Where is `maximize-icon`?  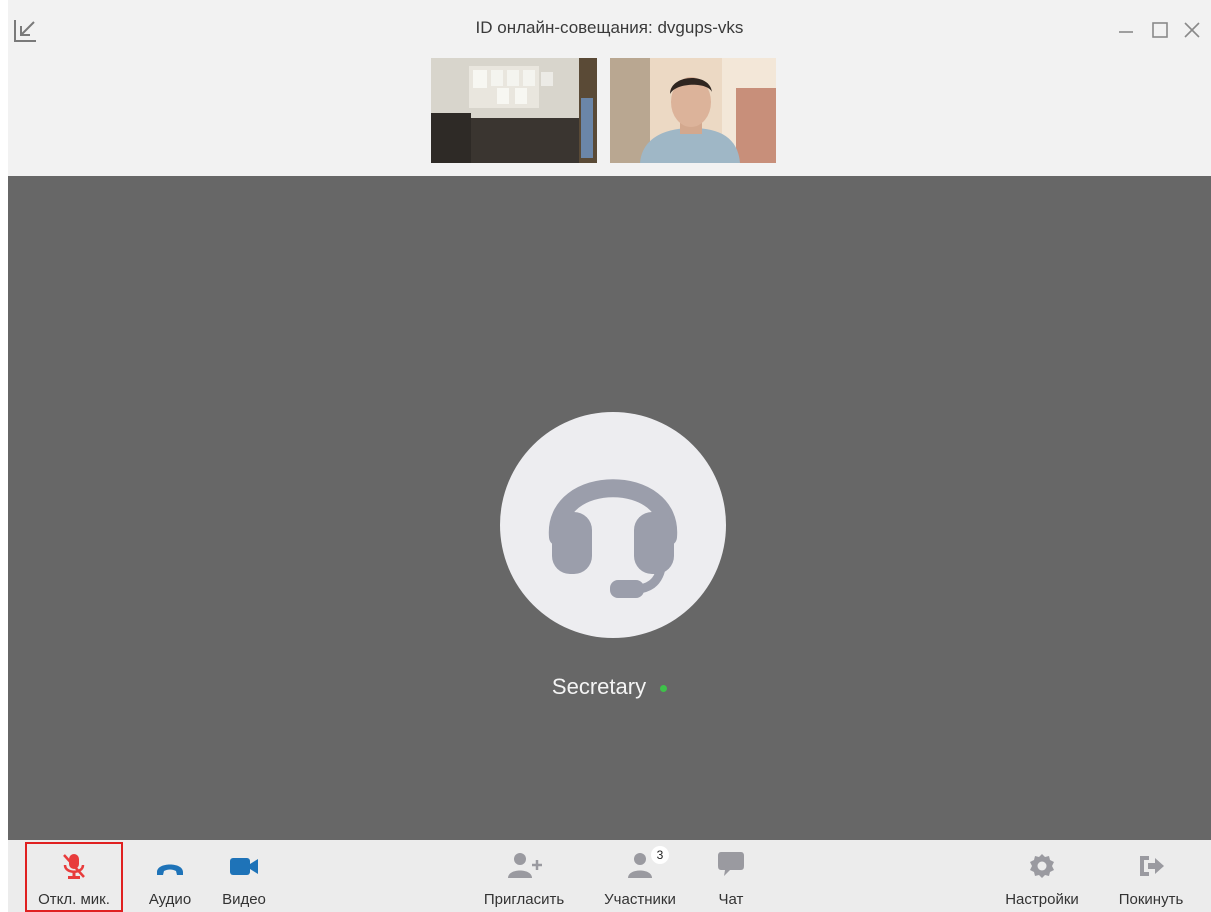 maximize-icon is located at coordinates (1160, 30).